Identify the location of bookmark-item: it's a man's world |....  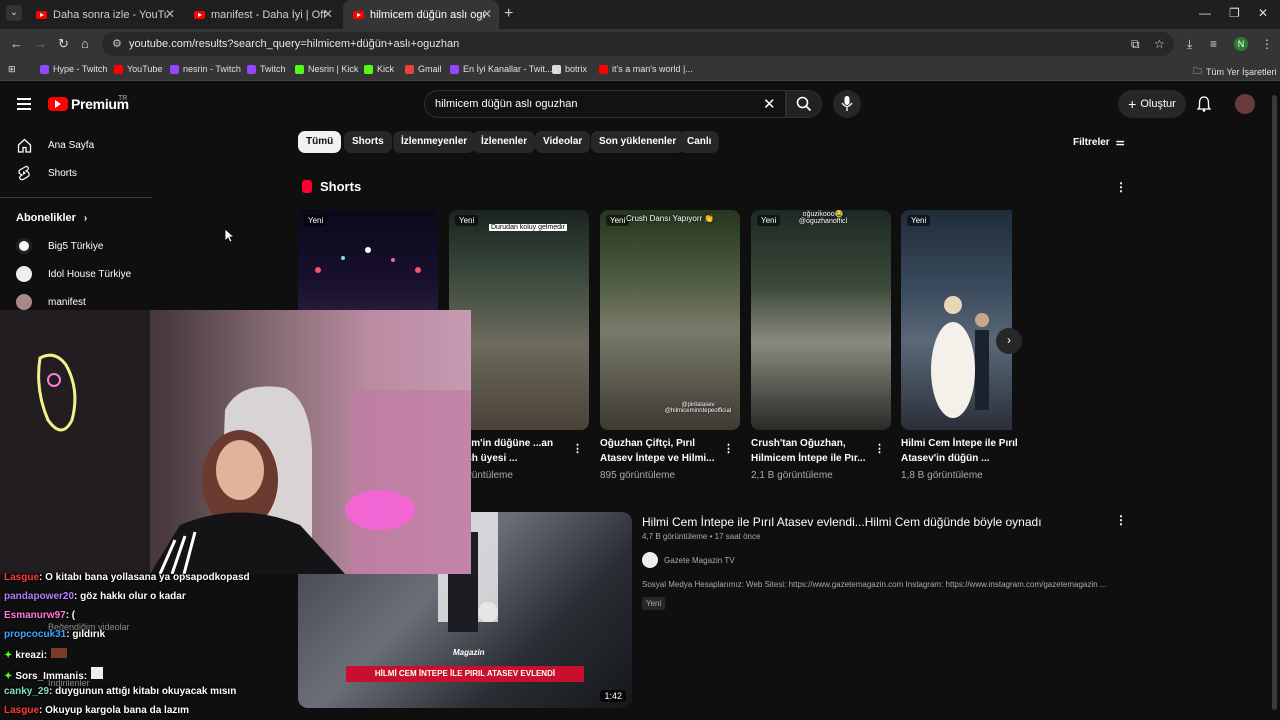
(646, 69).